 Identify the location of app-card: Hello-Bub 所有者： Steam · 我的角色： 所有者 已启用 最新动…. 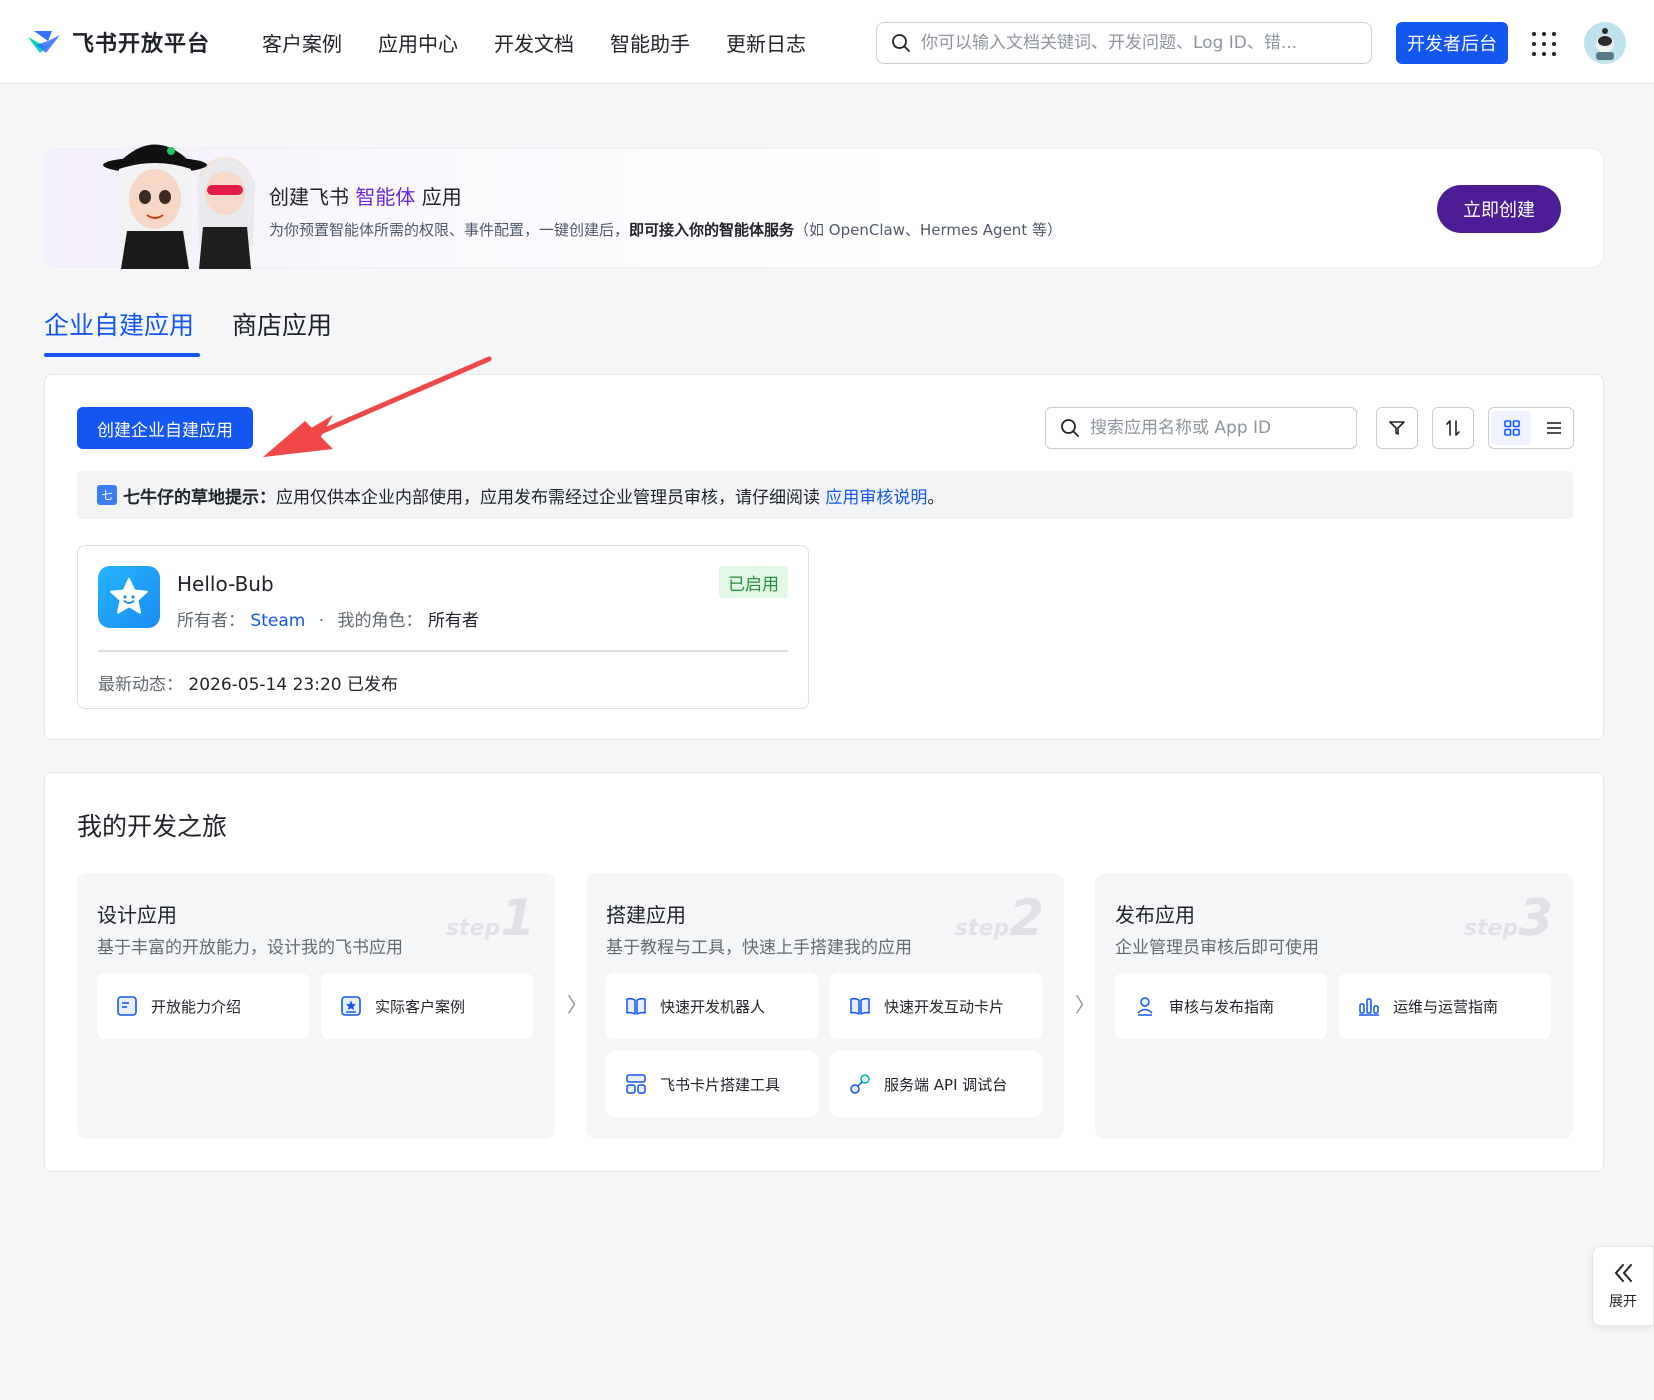
(443, 627).